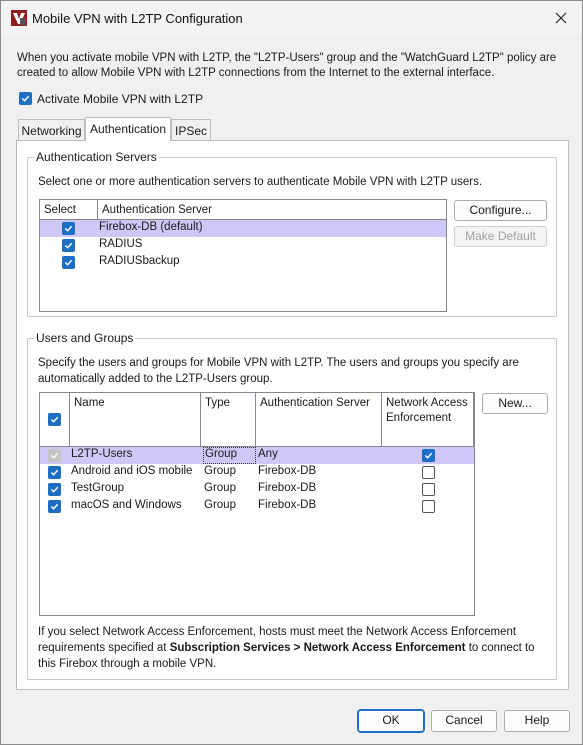 Image resolution: width=583 pixels, height=745 pixels. What do you see at coordinates (464, 721) in the screenshot?
I see `cancel-button: Cancel` at bounding box center [464, 721].